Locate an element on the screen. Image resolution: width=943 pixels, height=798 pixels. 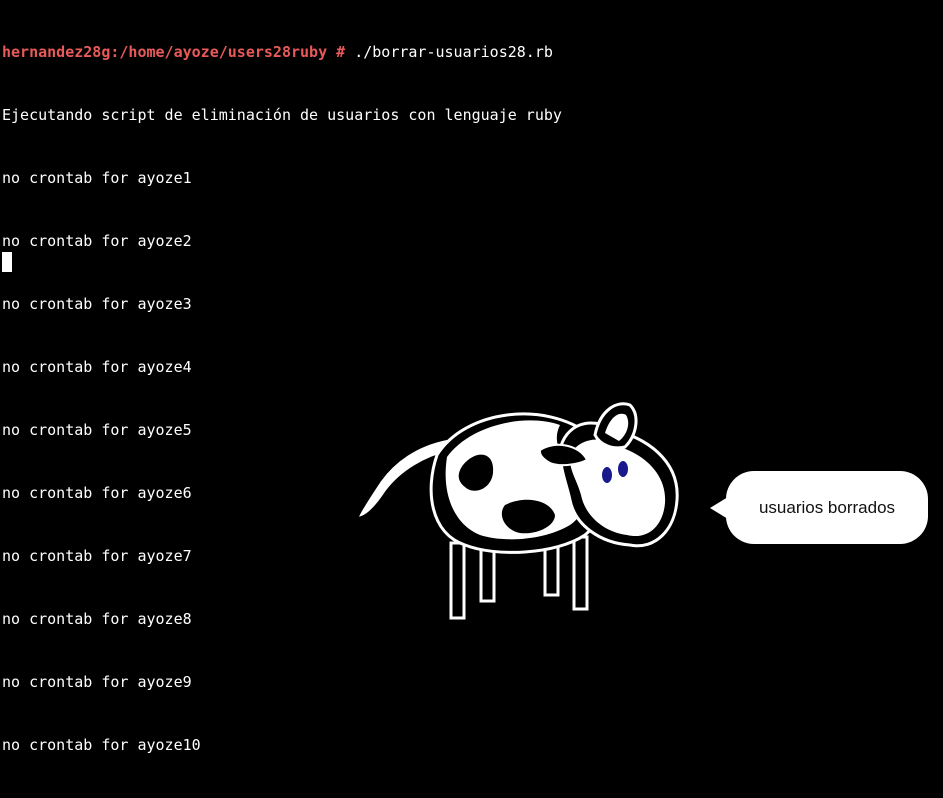
speech-bubble-text: usuarios borrados is located at coordinates (827, 507).